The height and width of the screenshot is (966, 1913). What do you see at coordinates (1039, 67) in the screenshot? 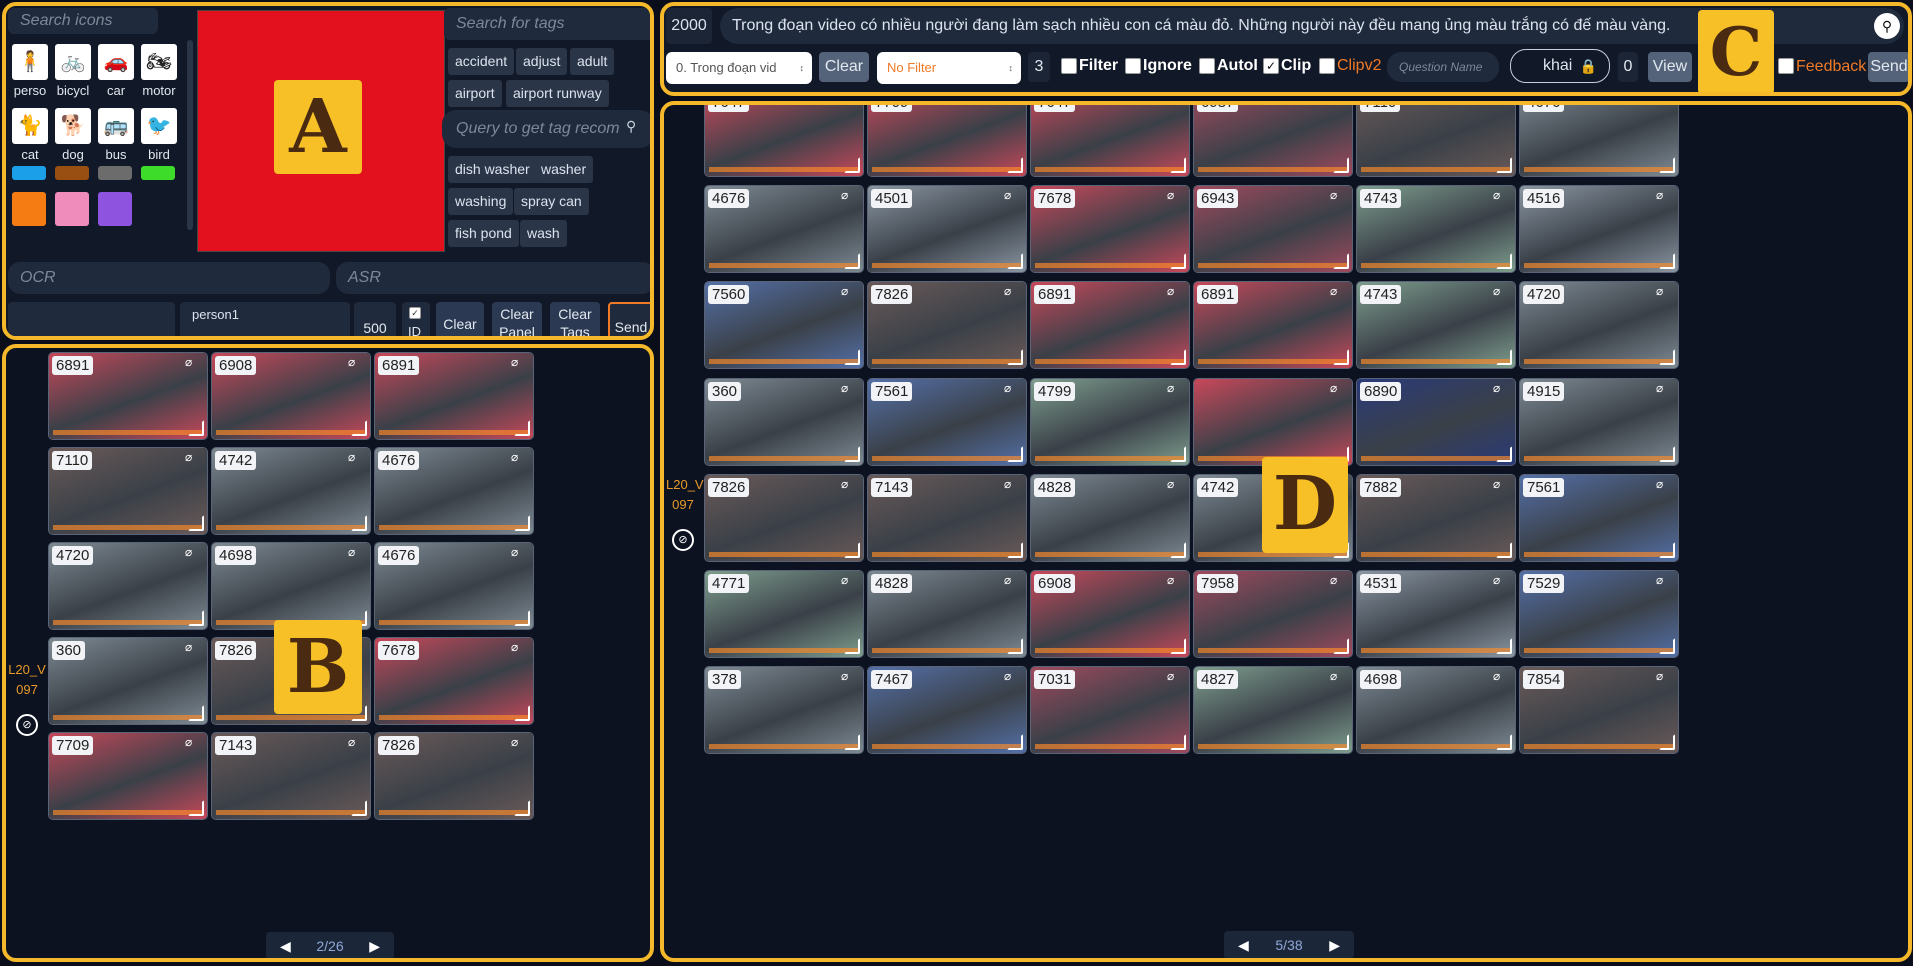
I see `k-value: 3` at bounding box center [1039, 67].